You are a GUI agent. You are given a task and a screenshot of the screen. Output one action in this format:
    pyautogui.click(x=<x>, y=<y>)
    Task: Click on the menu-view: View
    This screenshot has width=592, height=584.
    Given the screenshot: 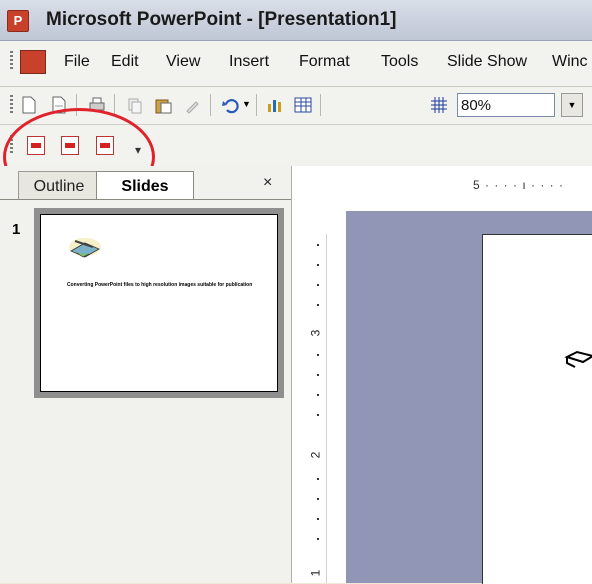 What is the action you would take?
    pyautogui.click(x=183, y=62)
    